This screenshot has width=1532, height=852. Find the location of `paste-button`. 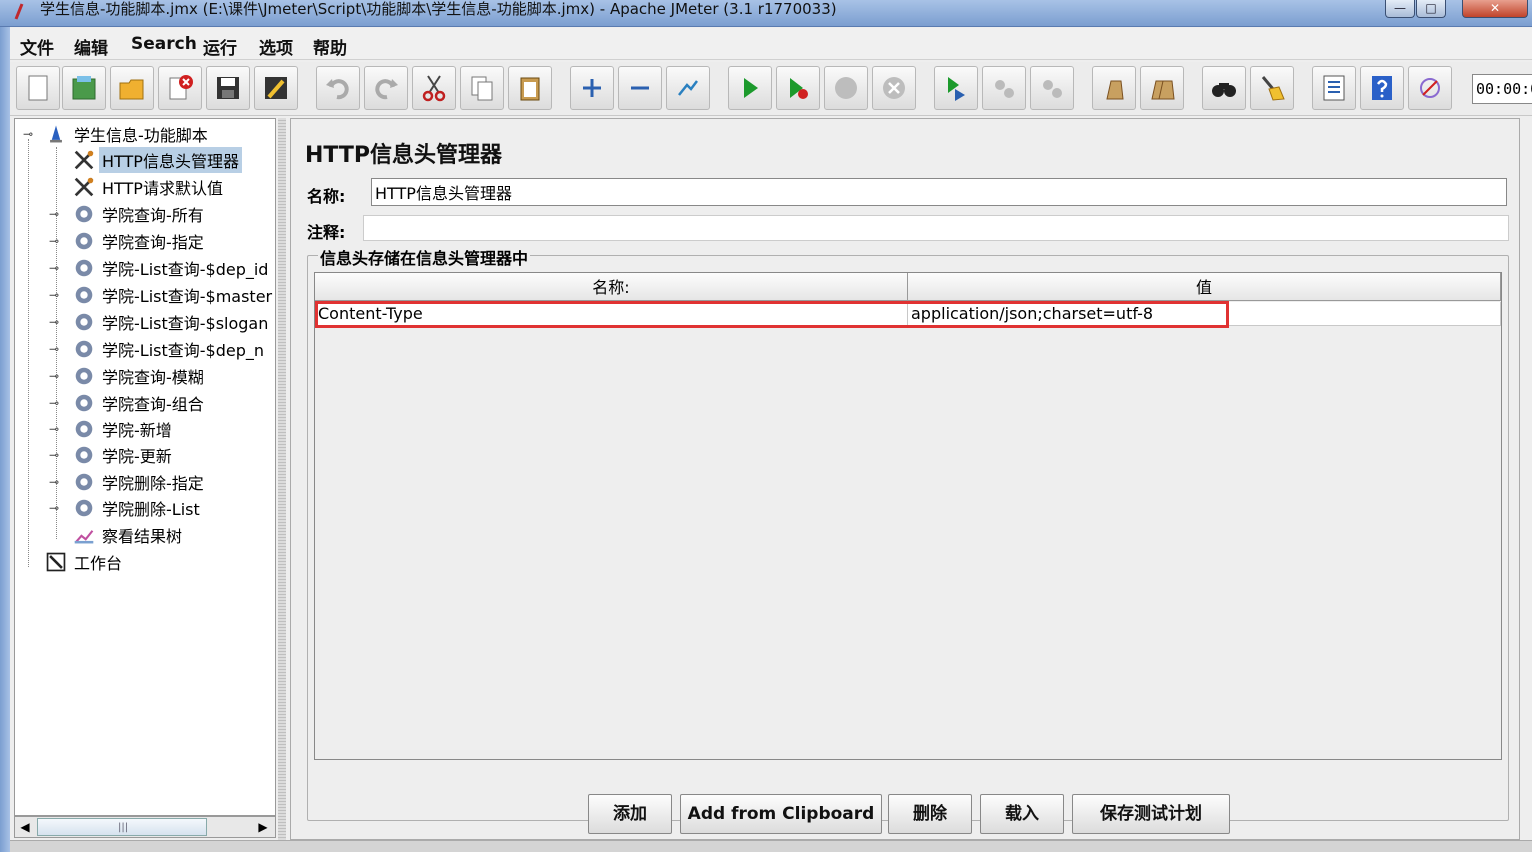

paste-button is located at coordinates (530, 88).